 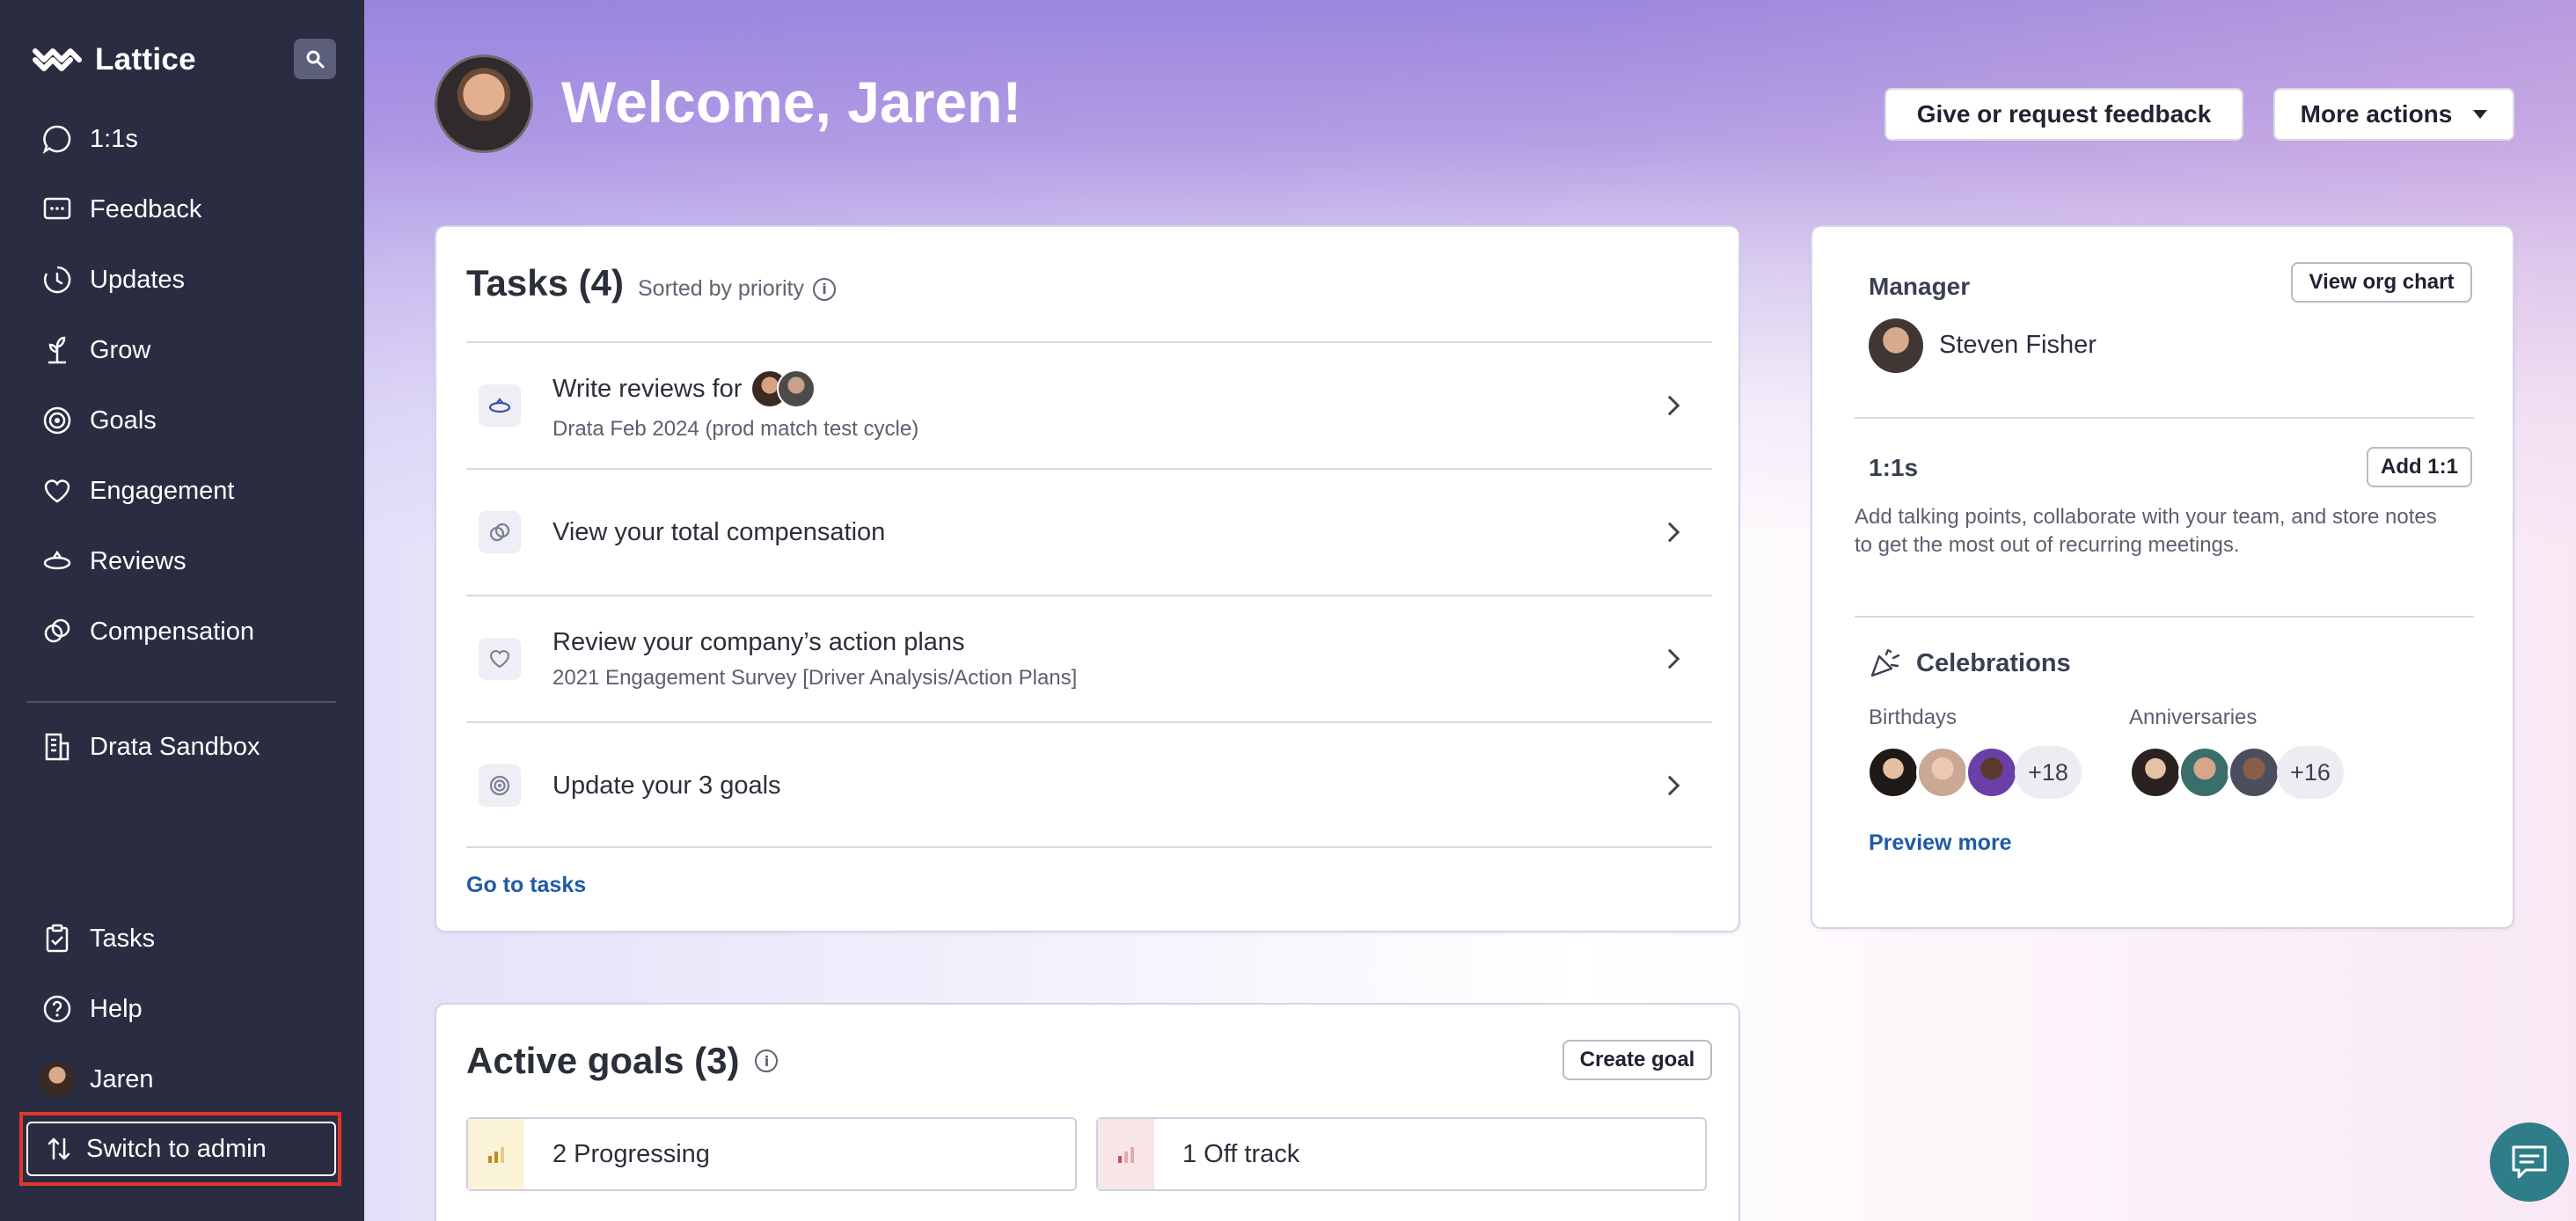 I want to click on goals-heading: Active goals (3) i, so click(x=622, y=1061).